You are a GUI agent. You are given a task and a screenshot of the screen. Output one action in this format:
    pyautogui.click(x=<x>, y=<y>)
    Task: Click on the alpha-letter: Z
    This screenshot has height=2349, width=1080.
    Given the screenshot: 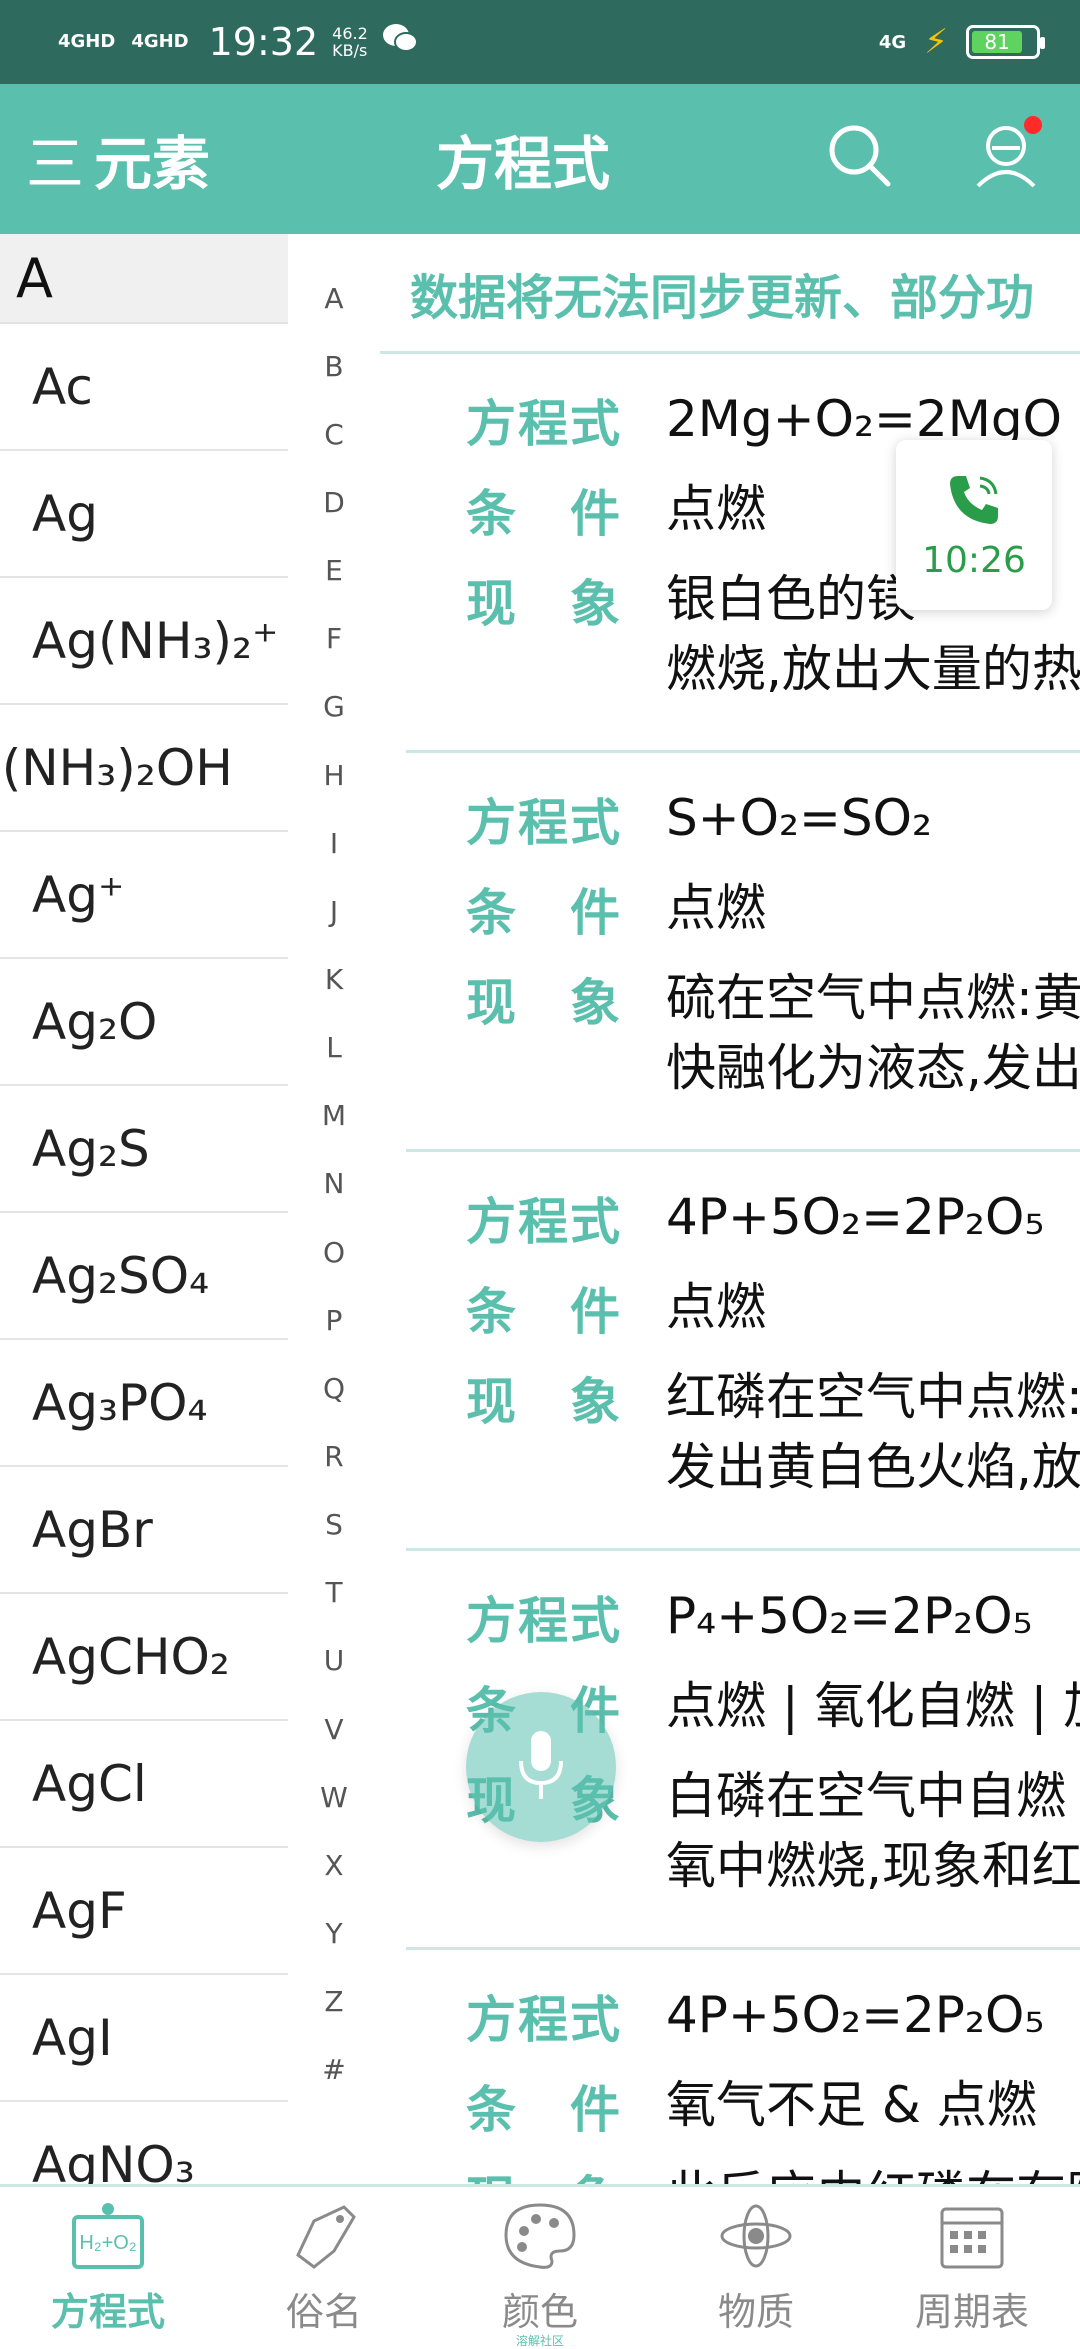 What is the action you would take?
    pyautogui.click(x=334, y=2002)
    